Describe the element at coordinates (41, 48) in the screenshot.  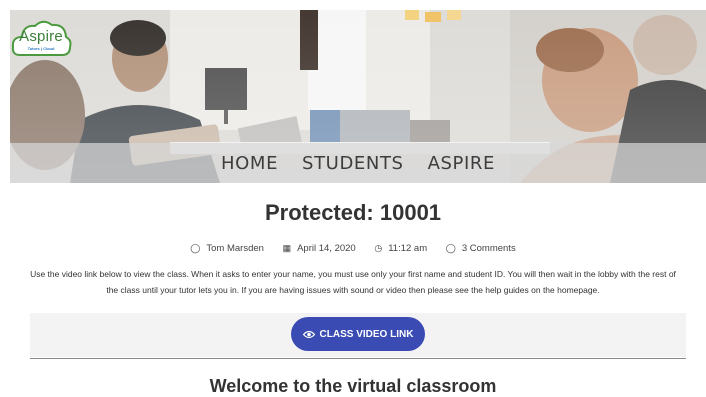
I see `logo-subtext: Tutors | Cloud` at that location.